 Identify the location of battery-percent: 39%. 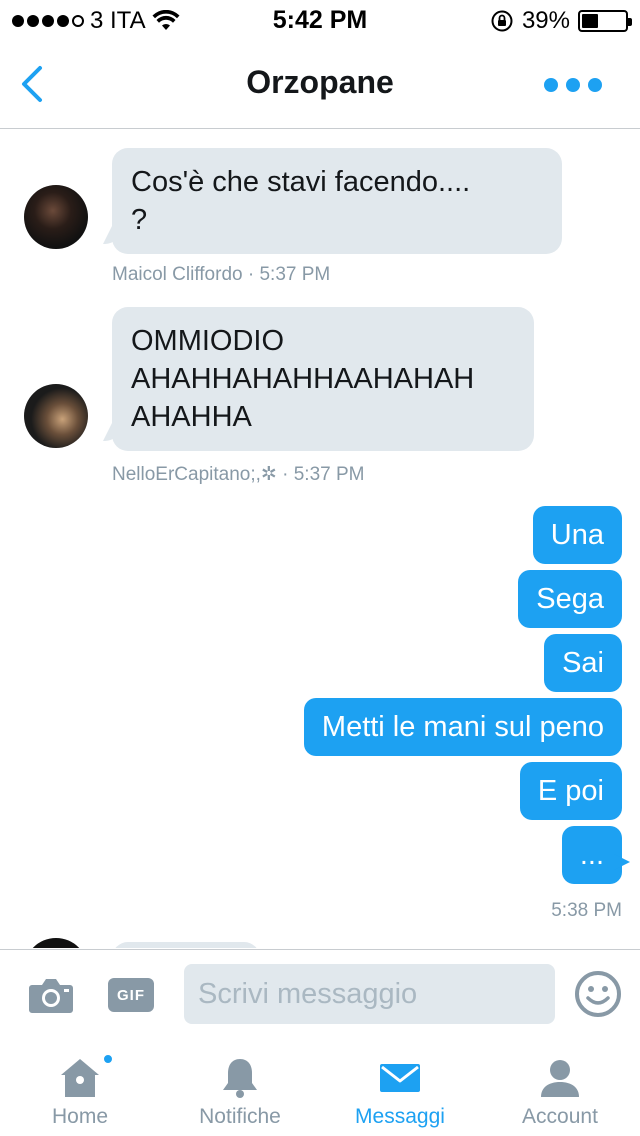
(545, 20).